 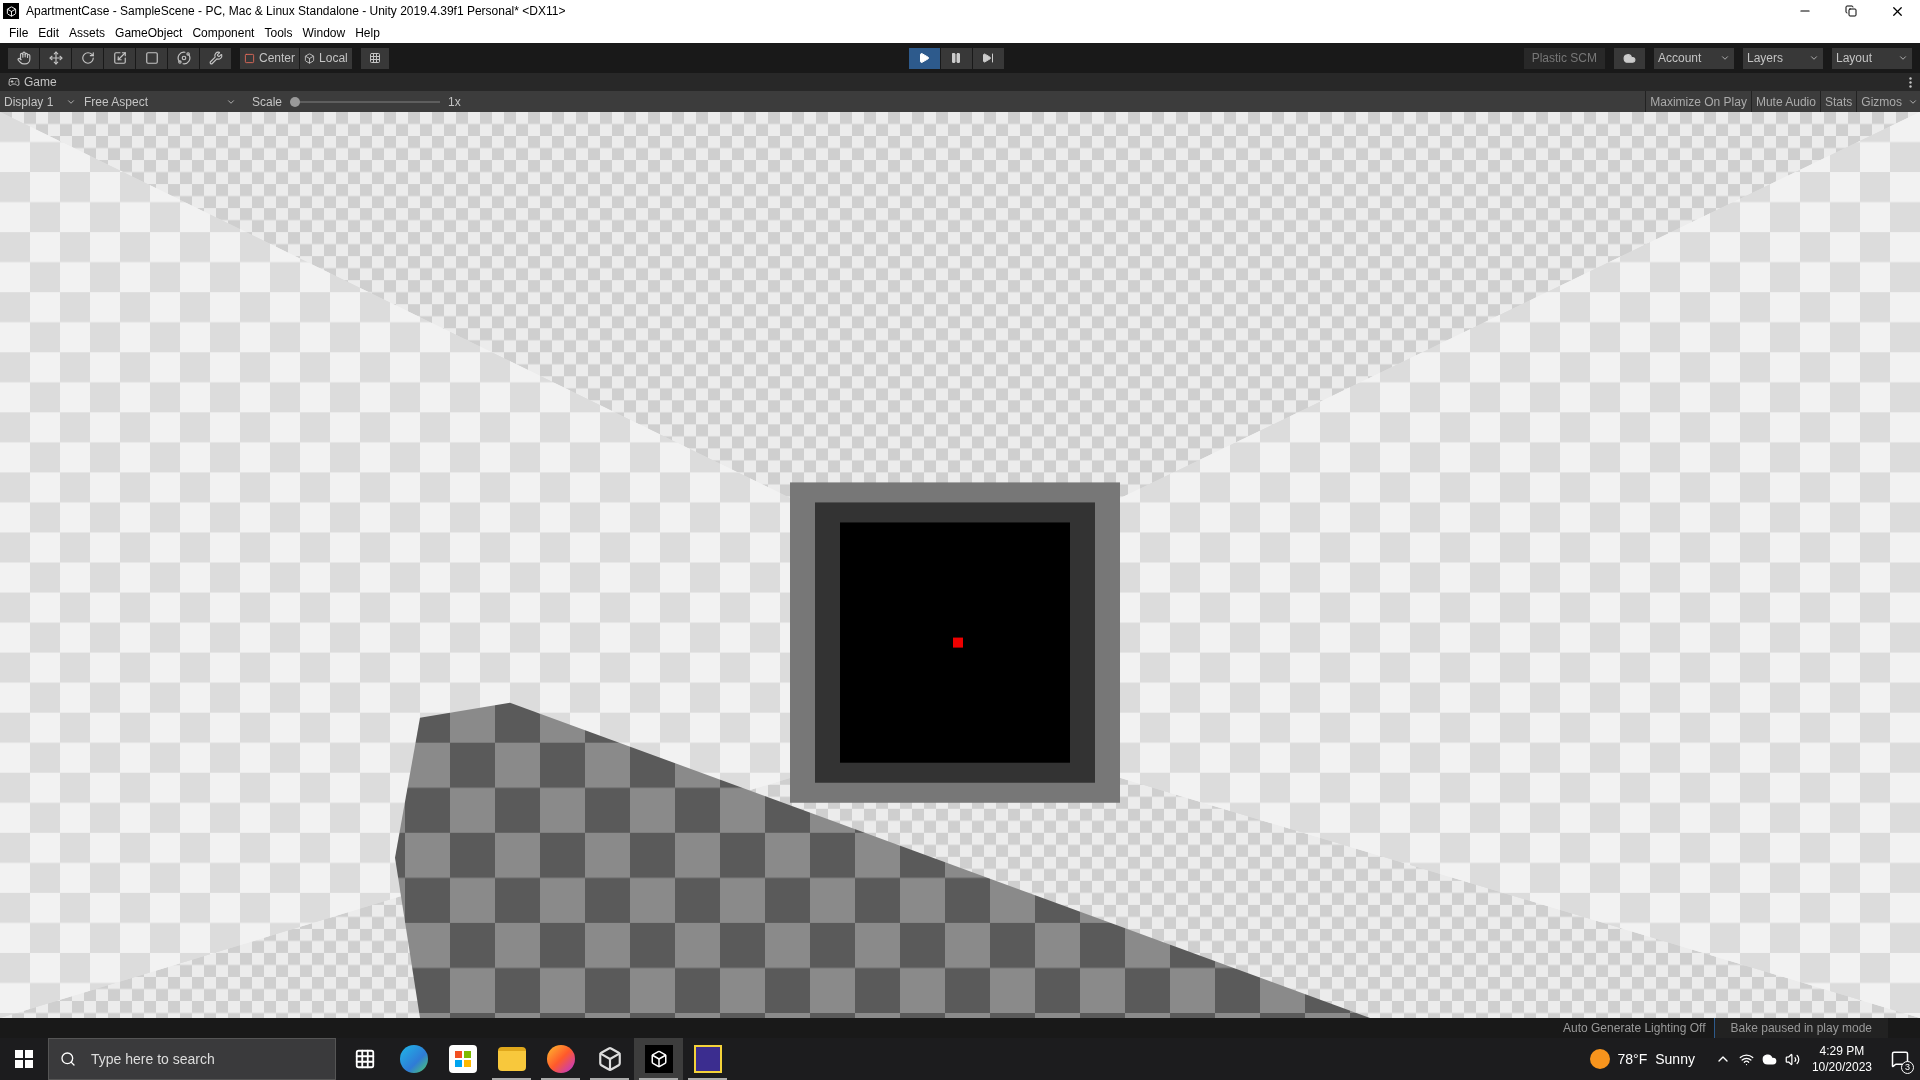 I want to click on rect-icon, so click(x=151, y=58).